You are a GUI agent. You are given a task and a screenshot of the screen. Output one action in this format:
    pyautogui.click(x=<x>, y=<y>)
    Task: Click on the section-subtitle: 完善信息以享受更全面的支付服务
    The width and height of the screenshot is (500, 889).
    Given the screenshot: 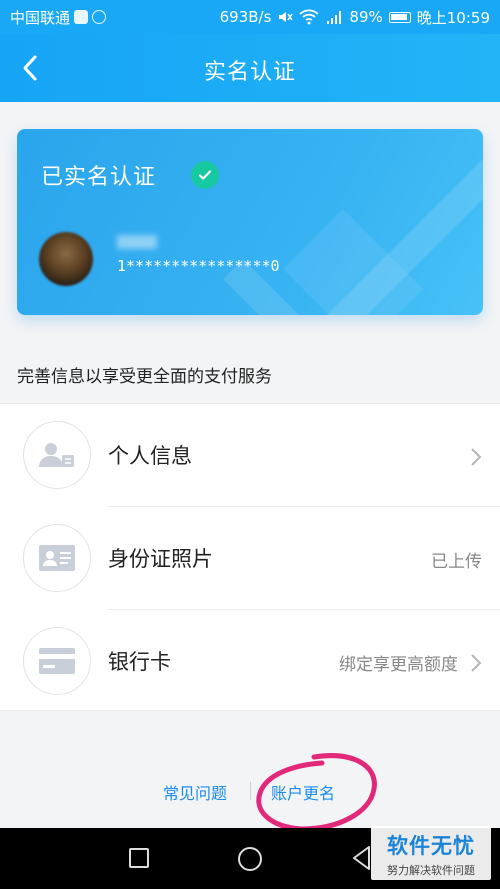 What is the action you would take?
    pyautogui.click(x=144, y=377)
    